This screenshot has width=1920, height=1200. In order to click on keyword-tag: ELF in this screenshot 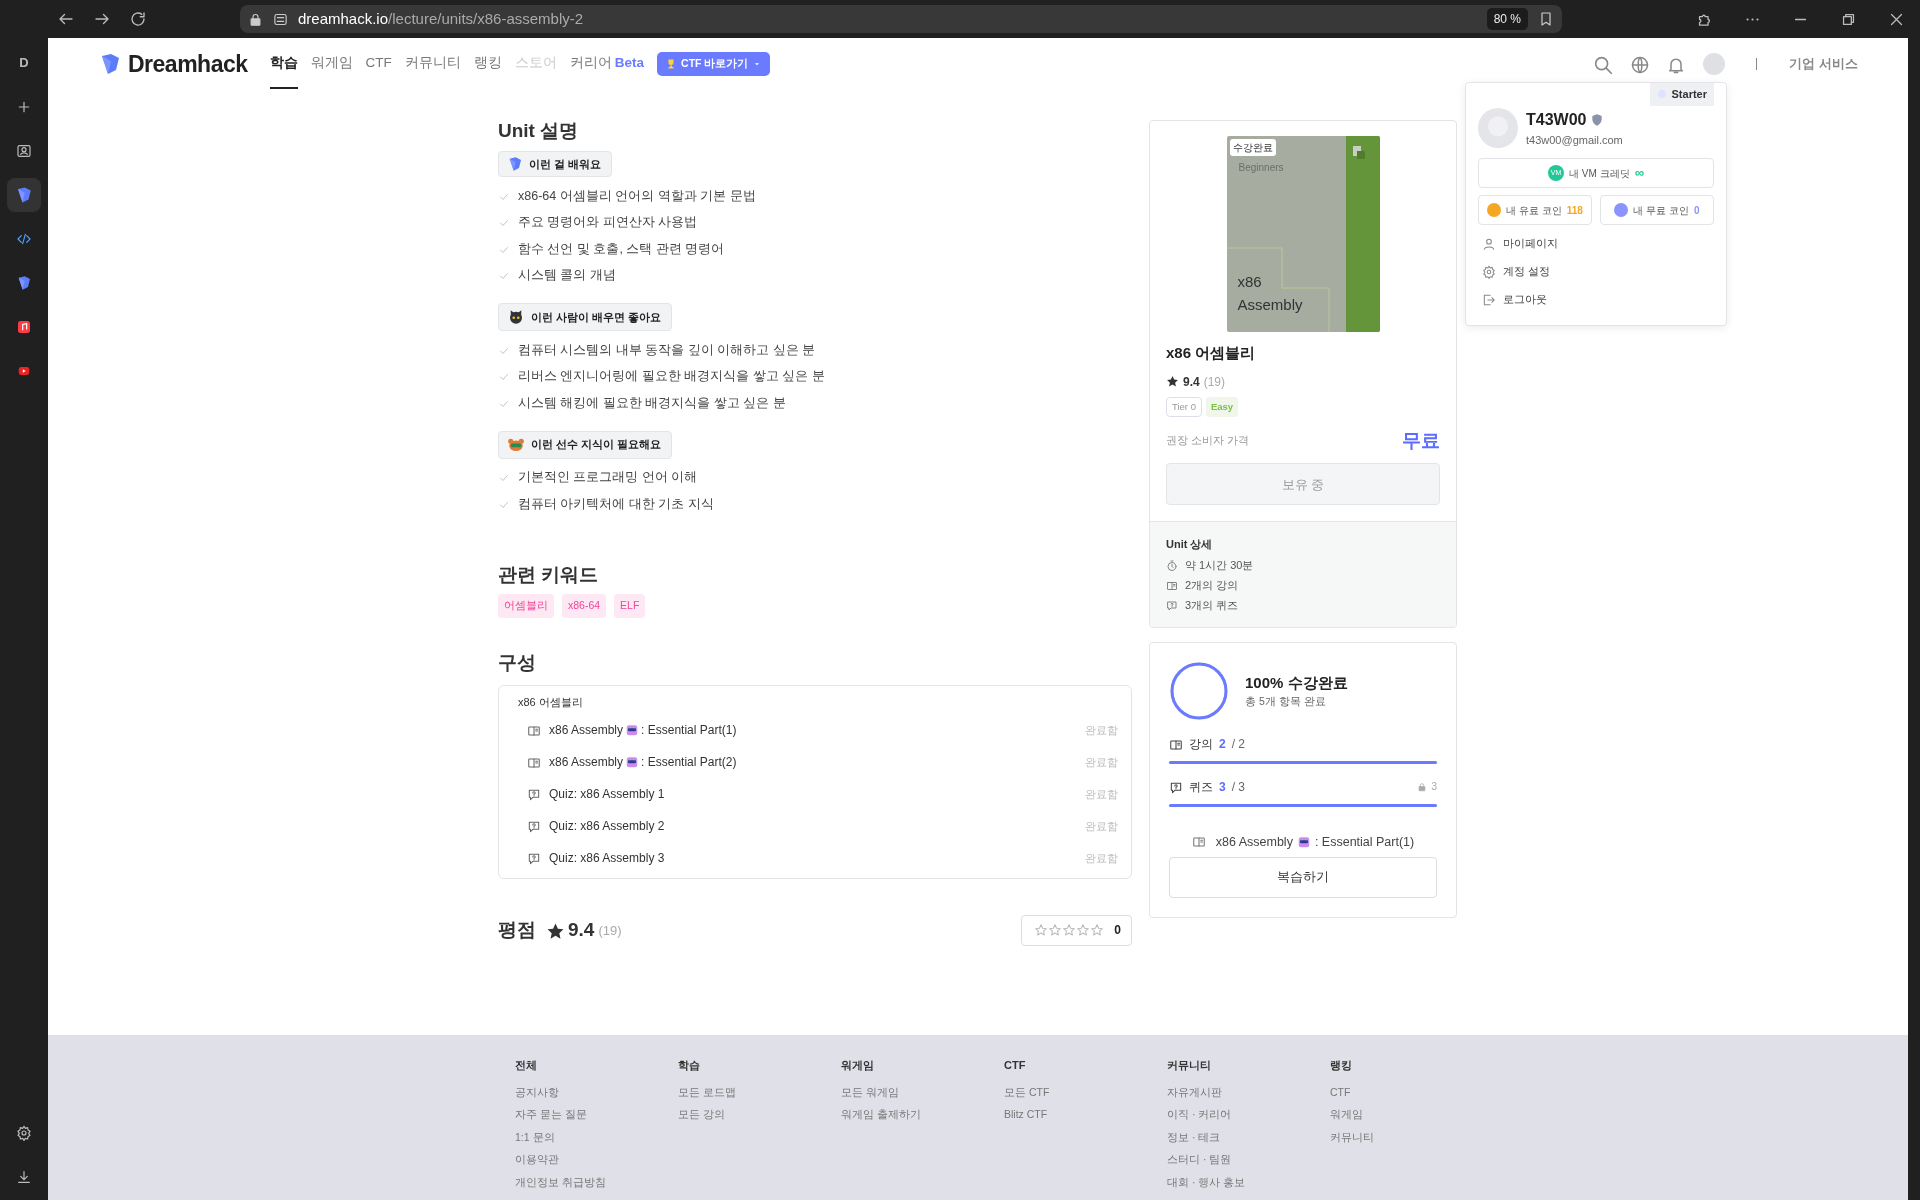, I will do `click(630, 606)`.